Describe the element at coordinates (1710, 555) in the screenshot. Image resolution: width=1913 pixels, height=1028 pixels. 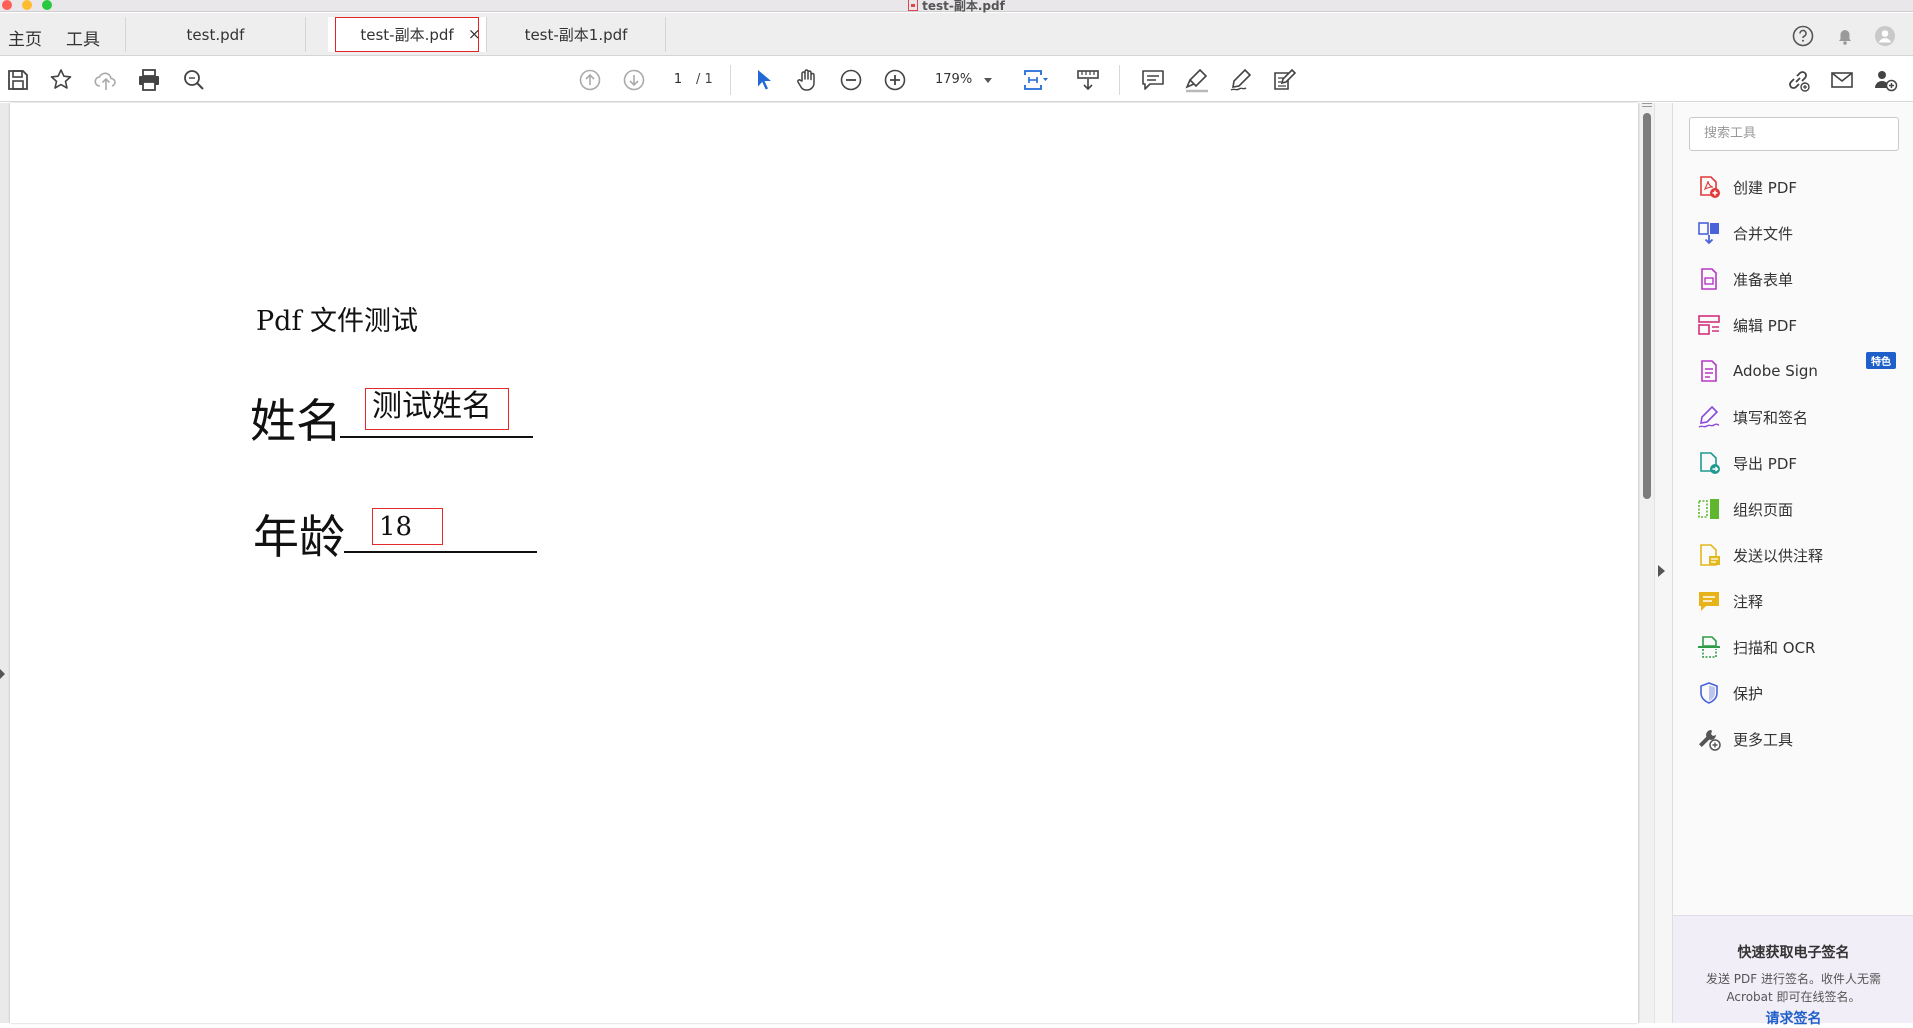
I see `send-comments-icon` at that location.